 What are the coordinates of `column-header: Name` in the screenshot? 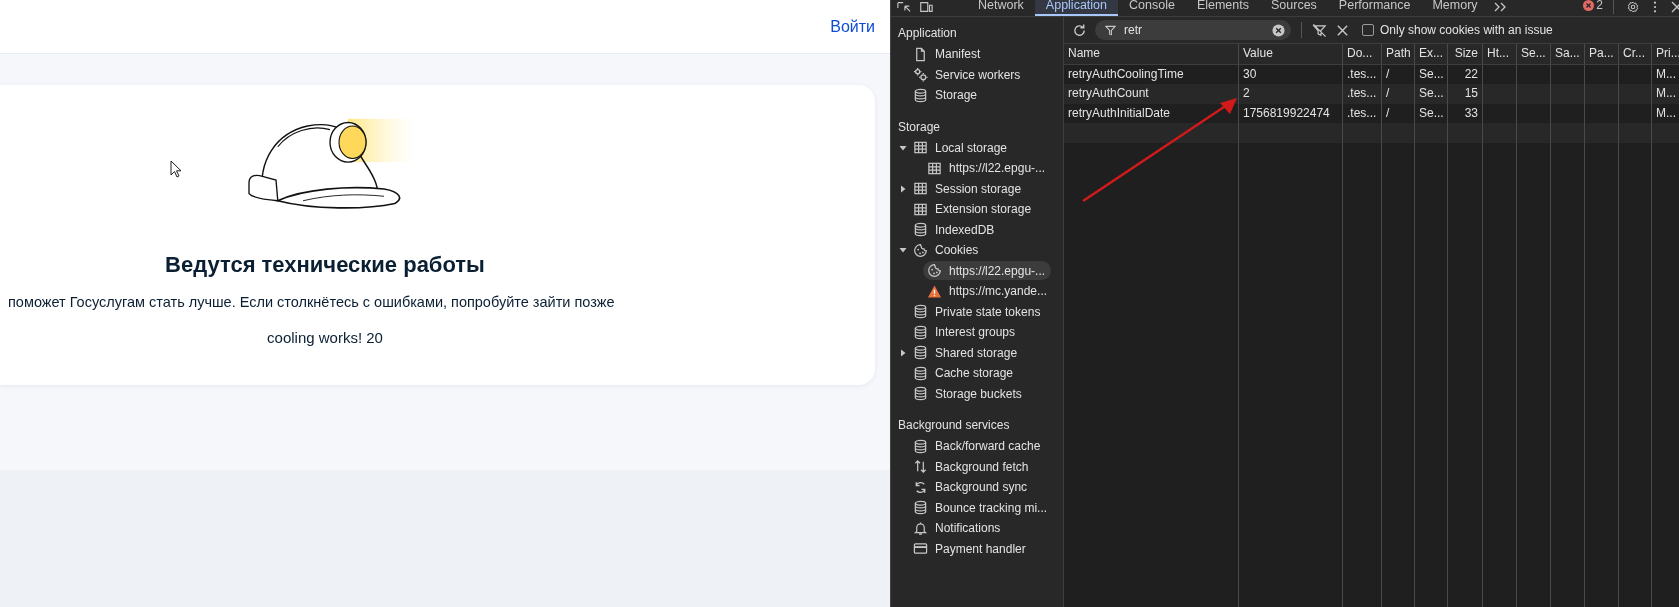 It's located at (1151, 54).